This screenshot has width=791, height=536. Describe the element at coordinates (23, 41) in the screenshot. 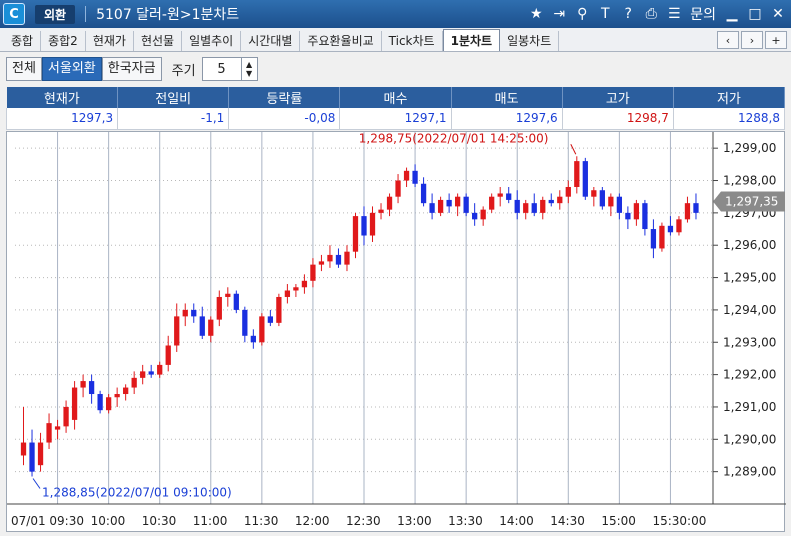

I see `tab-summary: 종합` at that location.